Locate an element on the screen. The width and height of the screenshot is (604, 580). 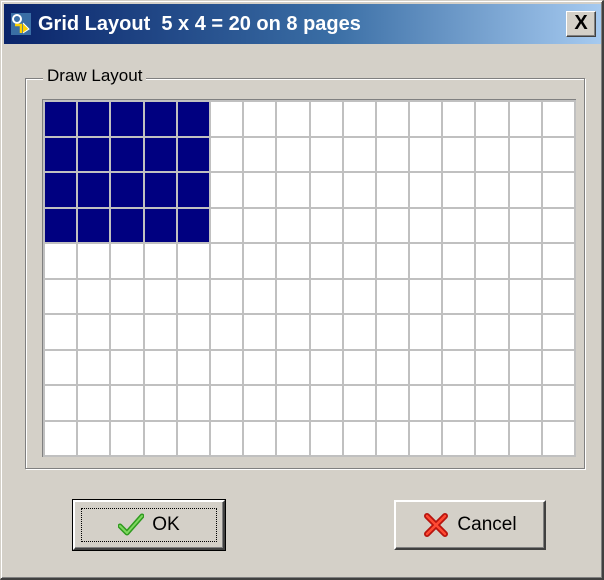
close-button: X is located at coordinates (581, 24).